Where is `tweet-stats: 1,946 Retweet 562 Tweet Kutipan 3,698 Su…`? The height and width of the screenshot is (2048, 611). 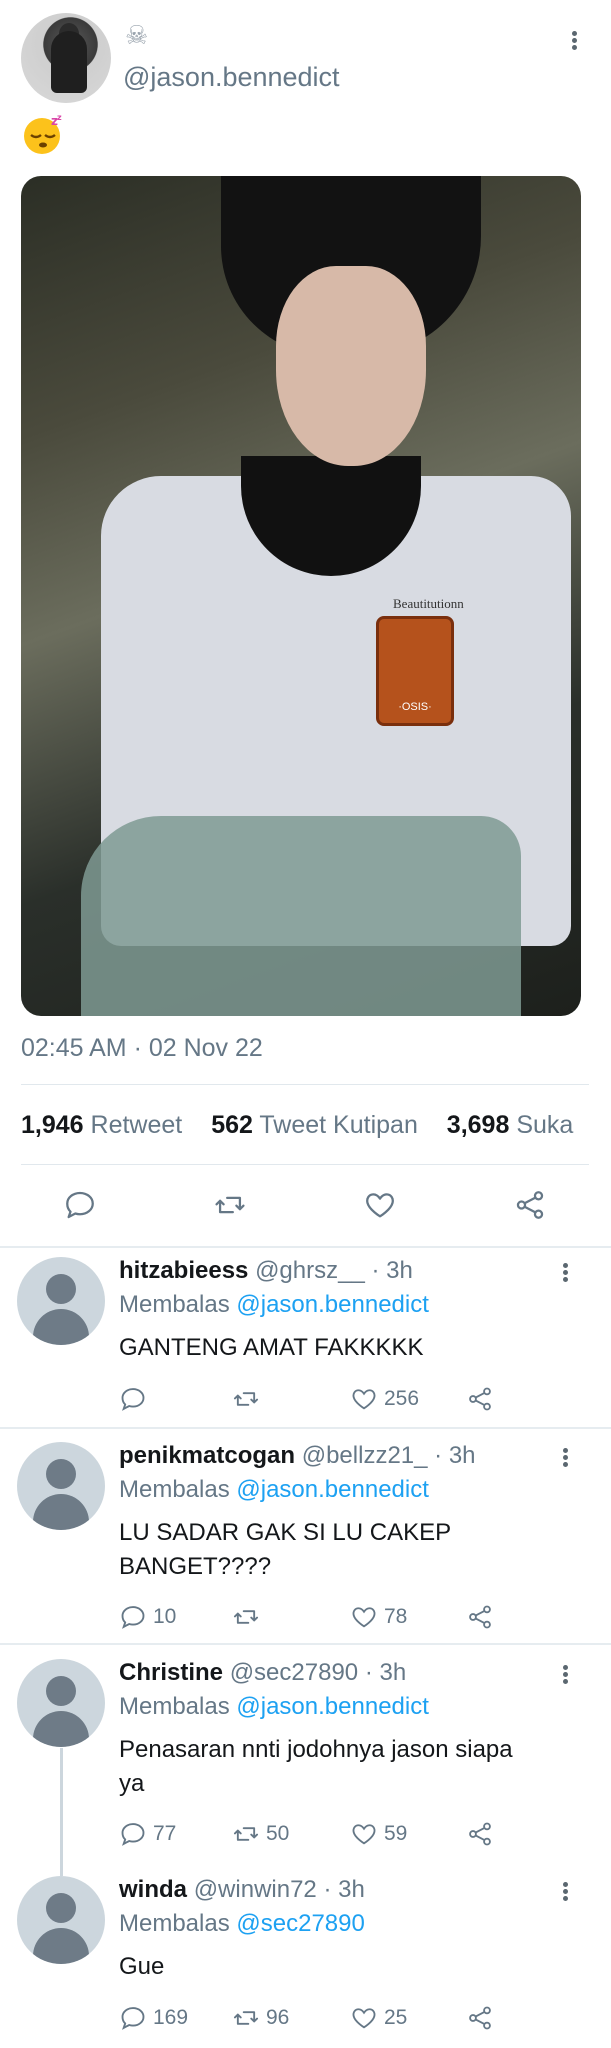 tweet-stats: 1,946 Retweet 562 Tweet Kutipan 3,698 Su… is located at coordinates (308, 1125).